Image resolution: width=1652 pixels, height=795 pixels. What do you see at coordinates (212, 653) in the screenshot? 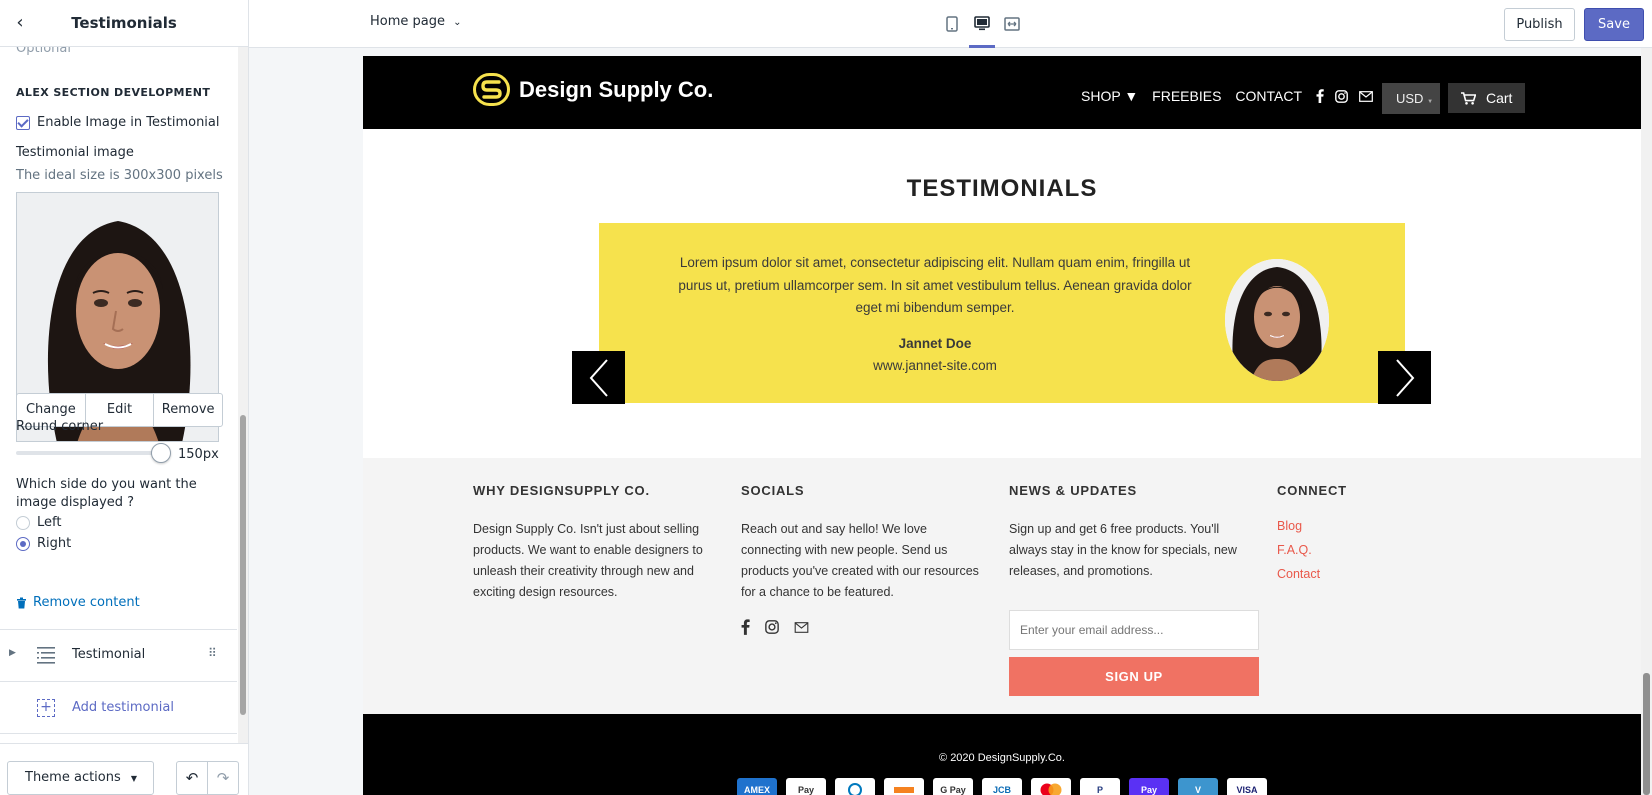
I see `drag-handle-icon: ⠿` at bounding box center [212, 653].